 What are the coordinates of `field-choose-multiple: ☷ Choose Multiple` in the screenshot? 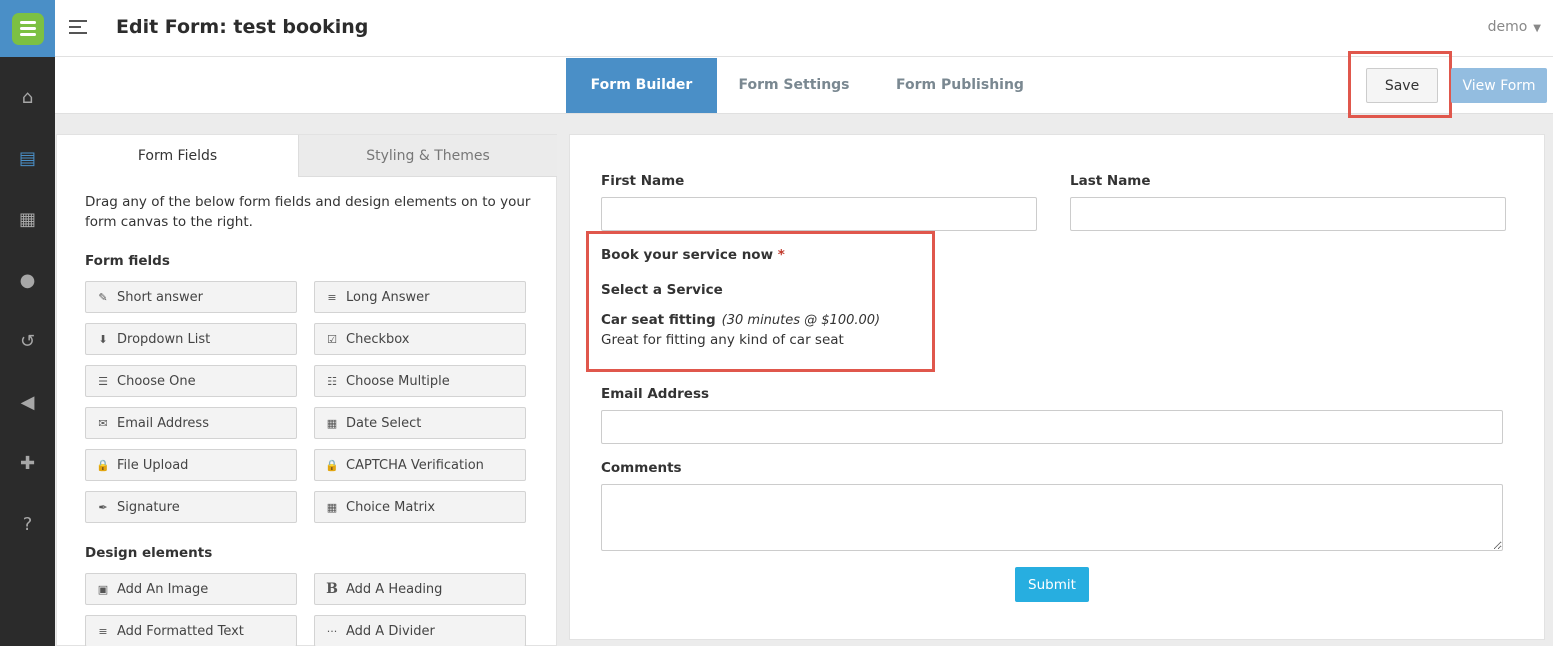 It's located at (420, 381).